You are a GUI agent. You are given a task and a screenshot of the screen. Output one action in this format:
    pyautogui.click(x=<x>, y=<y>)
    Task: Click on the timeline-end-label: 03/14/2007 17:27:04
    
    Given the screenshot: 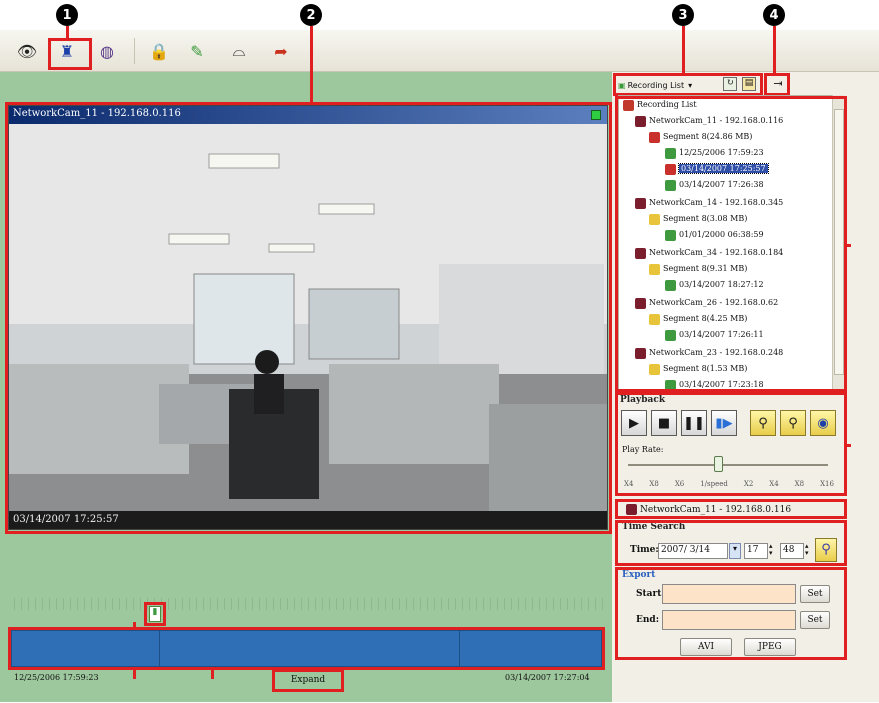 What is the action you would take?
    pyautogui.click(x=547, y=677)
    